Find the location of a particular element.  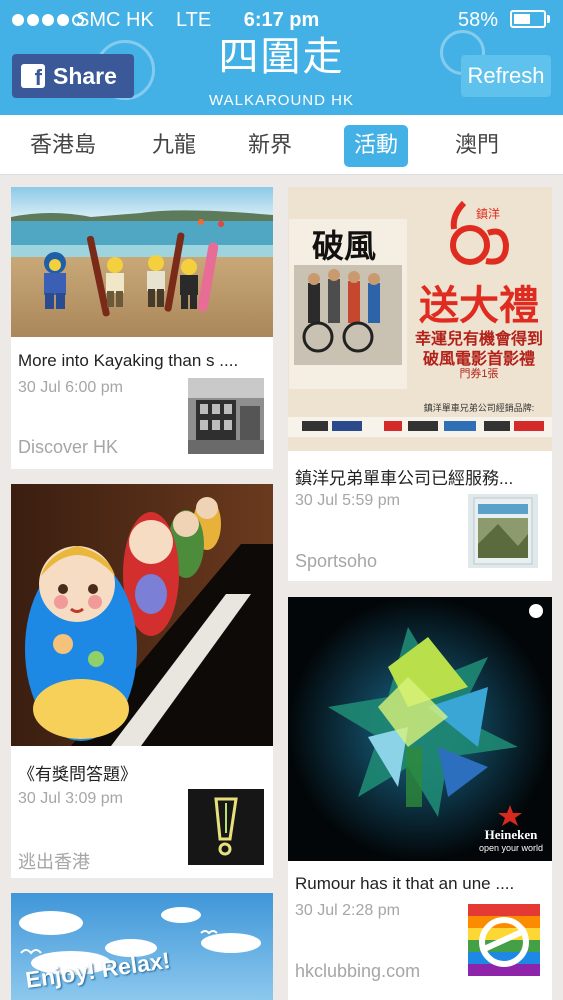

share-label: Share is located at coordinates (85, 75).